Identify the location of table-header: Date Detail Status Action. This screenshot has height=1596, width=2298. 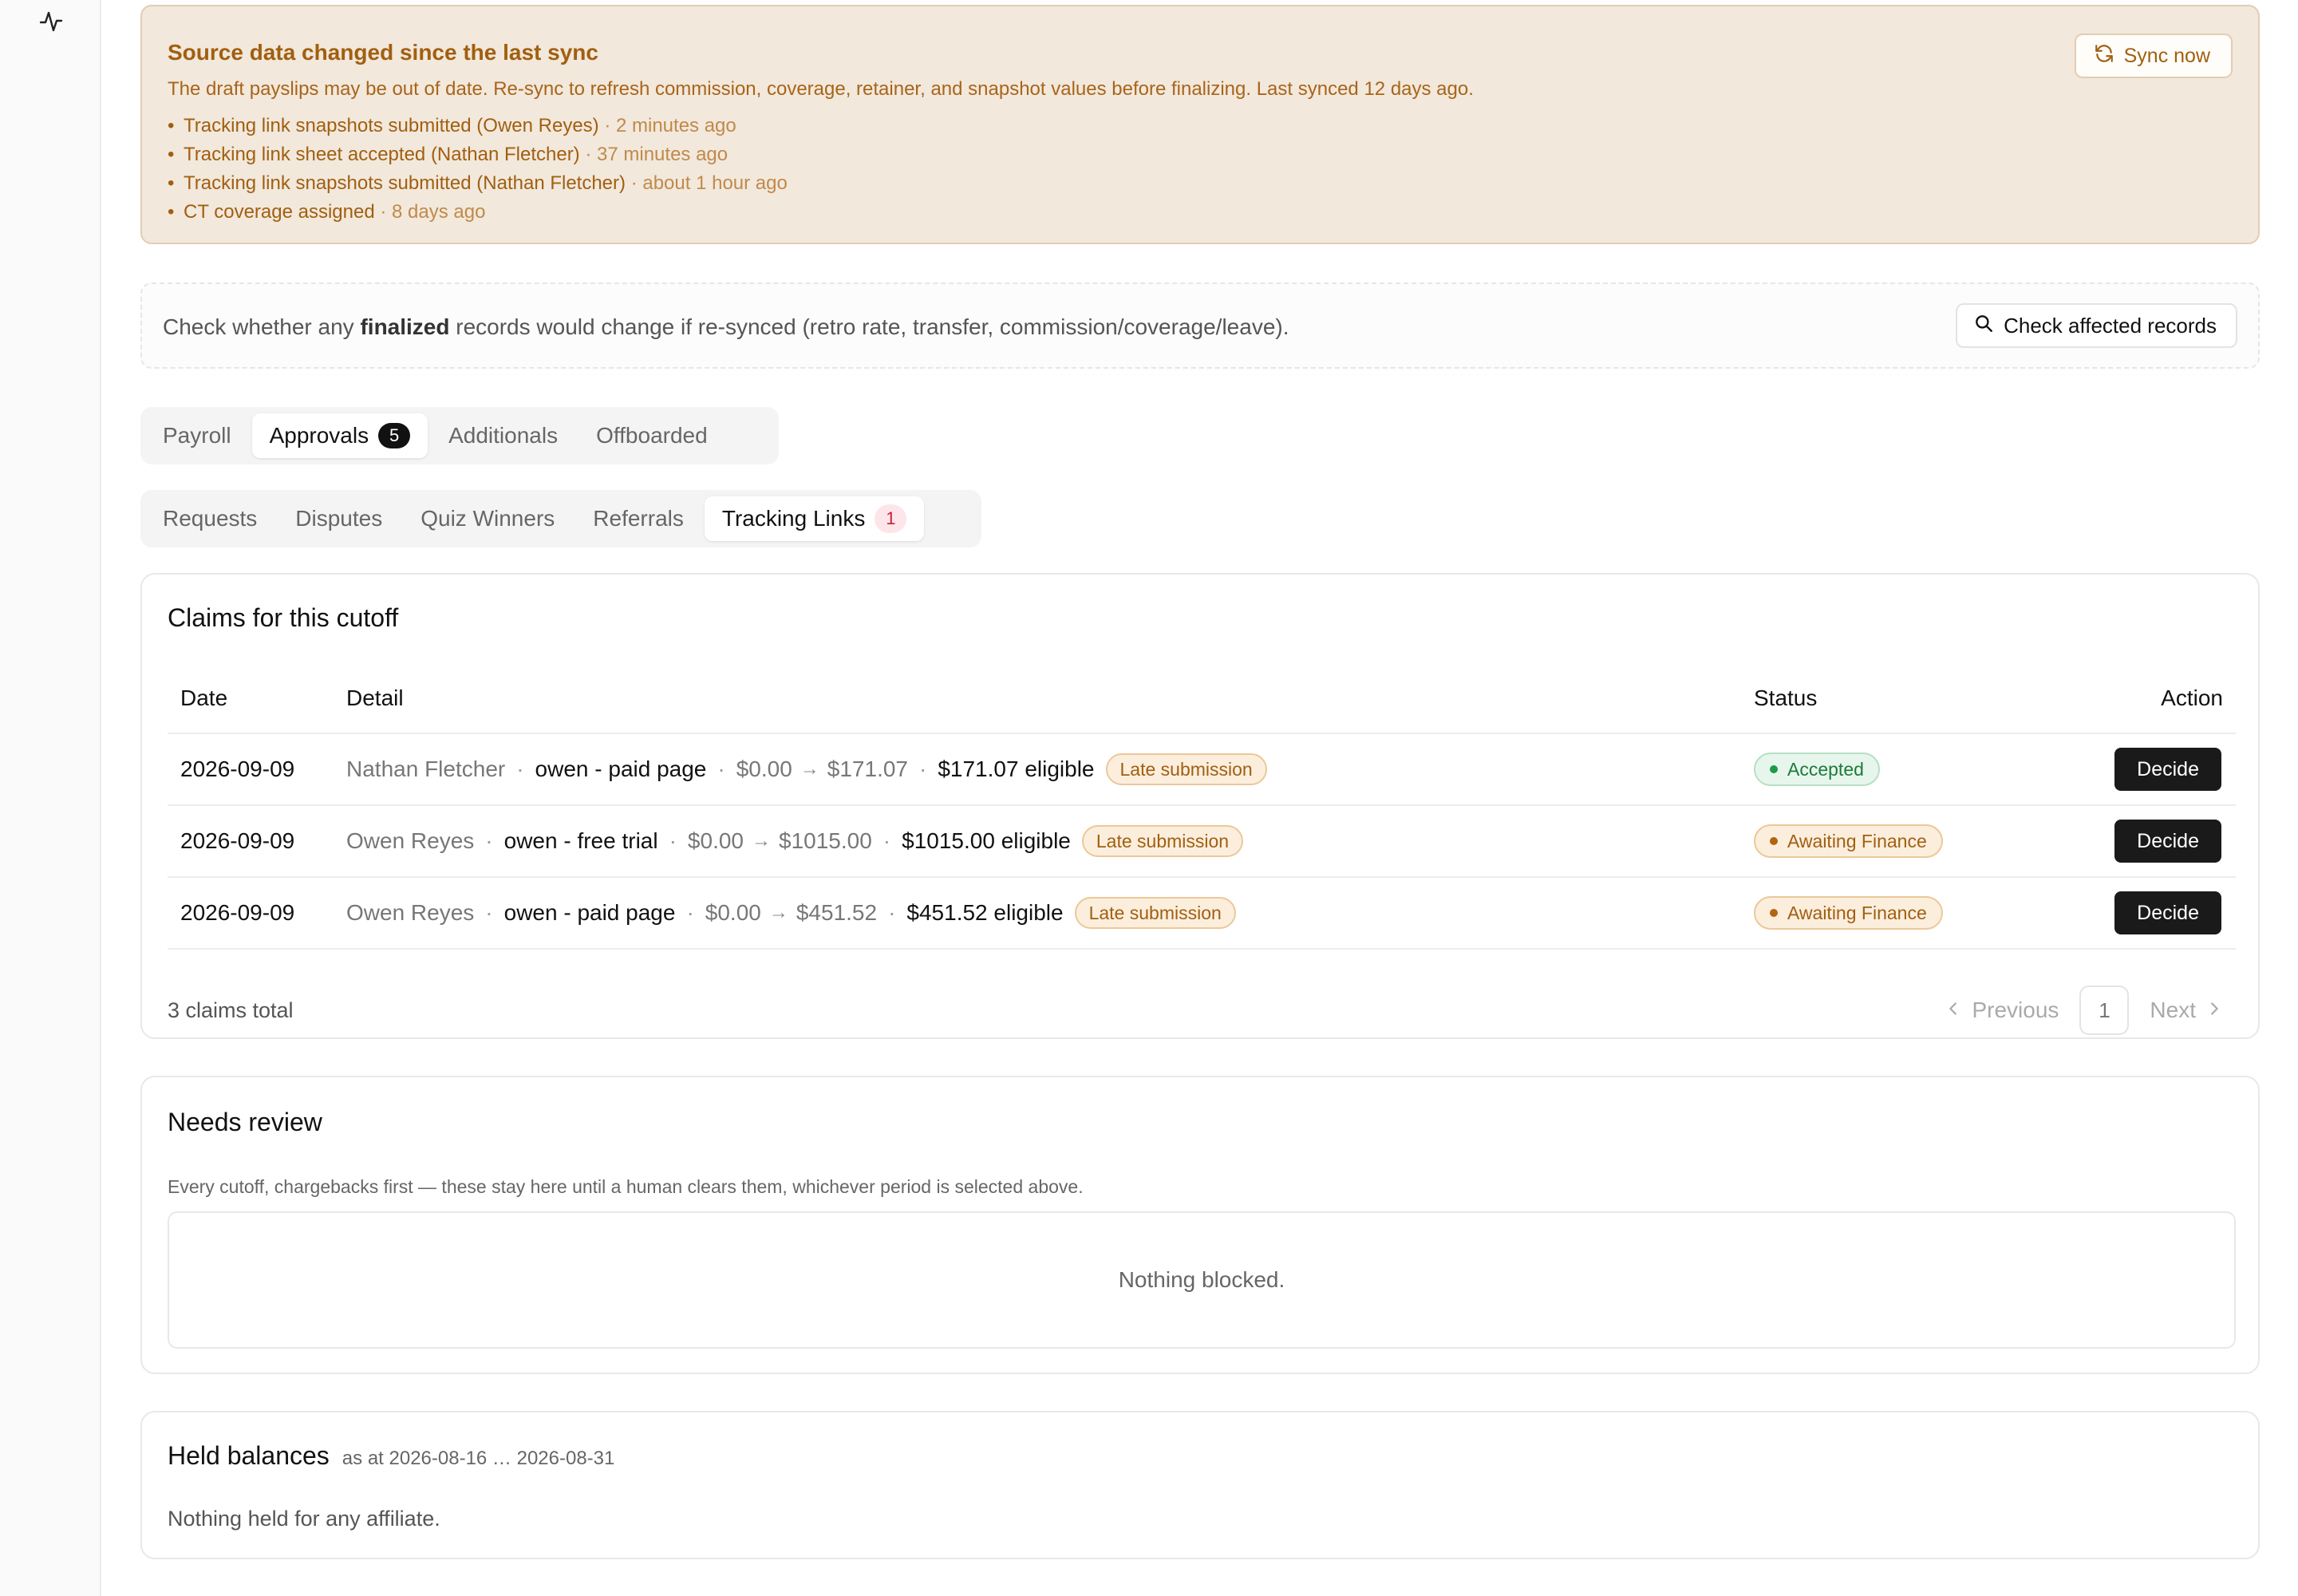
(1202, 699).